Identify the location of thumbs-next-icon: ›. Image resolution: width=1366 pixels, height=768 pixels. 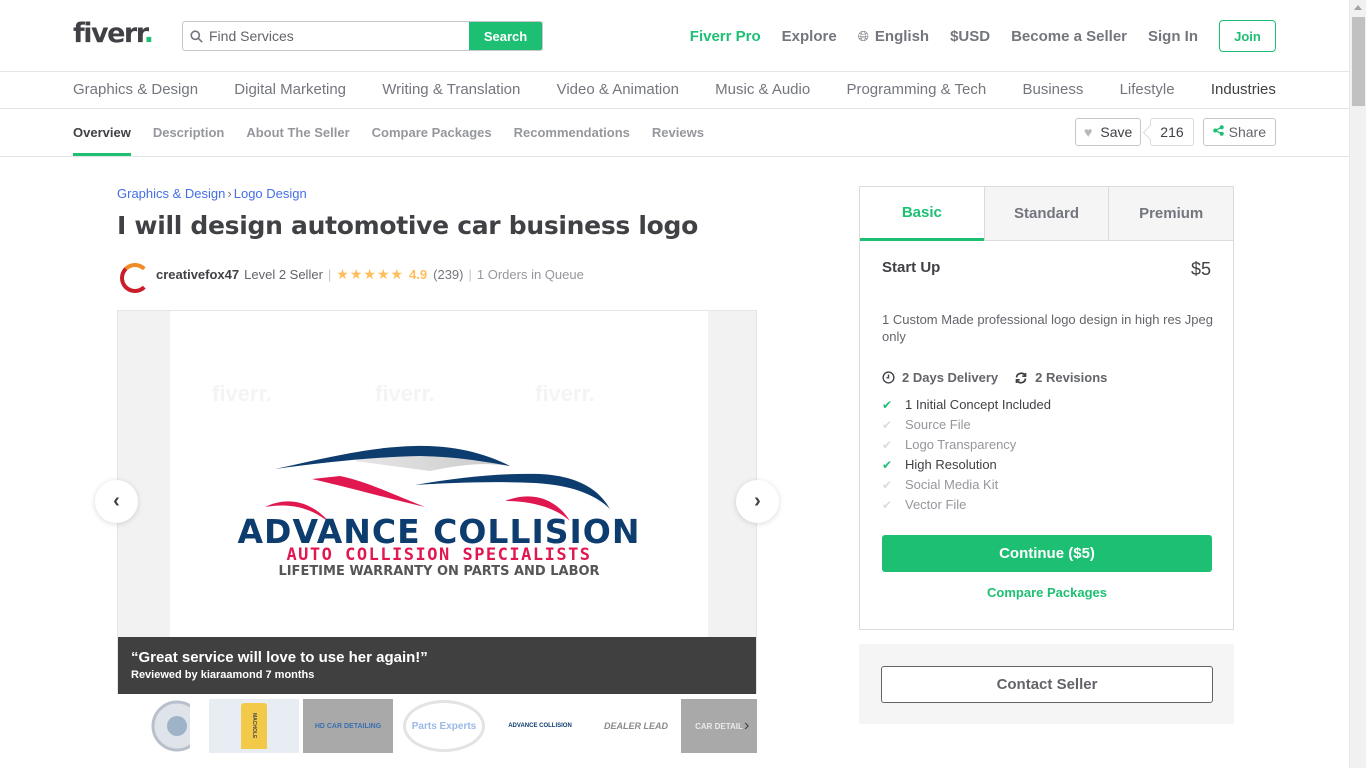
(746, 726).